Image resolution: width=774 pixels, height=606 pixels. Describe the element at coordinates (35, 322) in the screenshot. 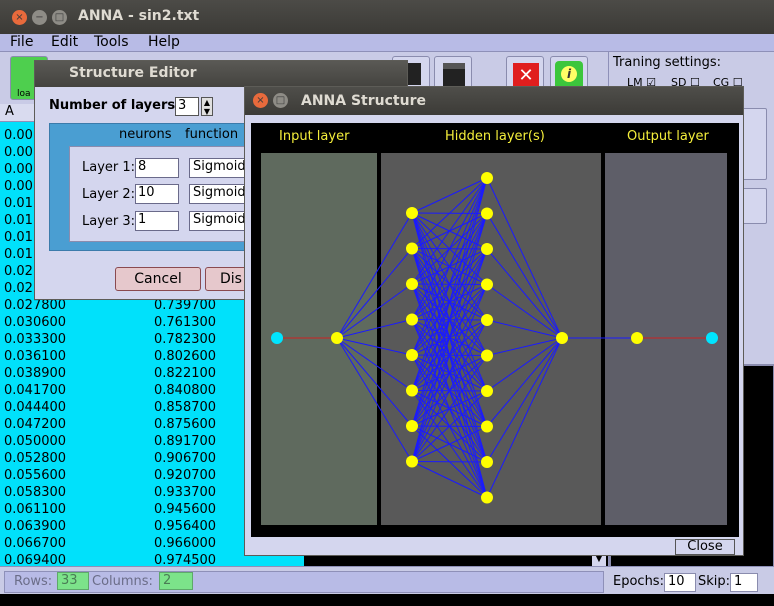

I see `grid-cell-a: 0.030600` at that location.